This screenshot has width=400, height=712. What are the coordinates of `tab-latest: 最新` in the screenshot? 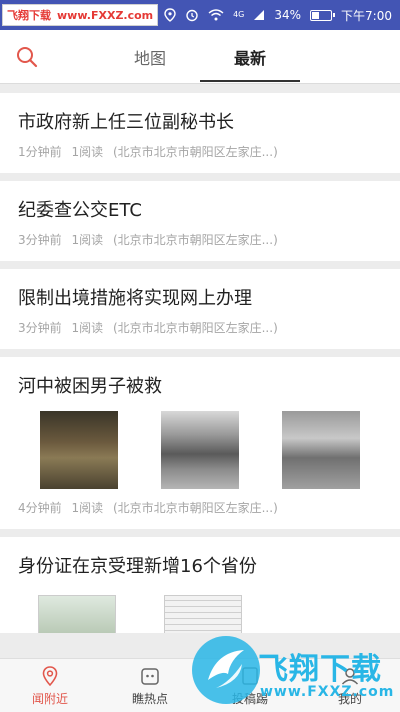 It's located at (250, 56).